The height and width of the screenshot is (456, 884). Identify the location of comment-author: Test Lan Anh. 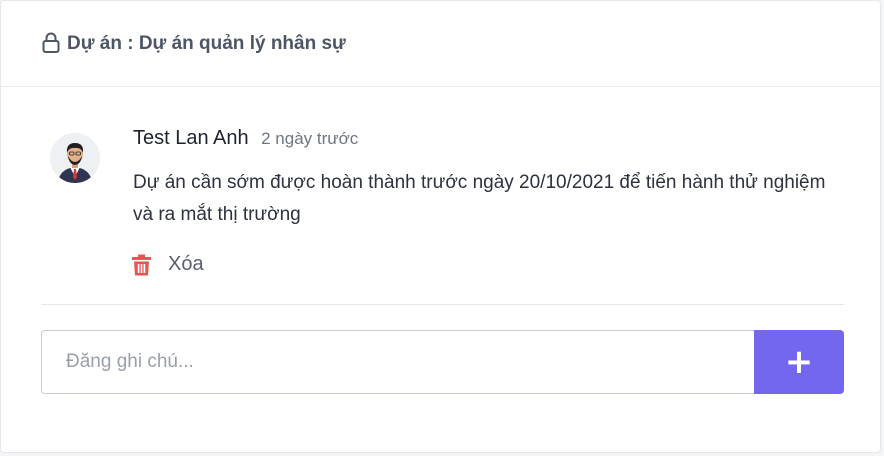
(191, 138).